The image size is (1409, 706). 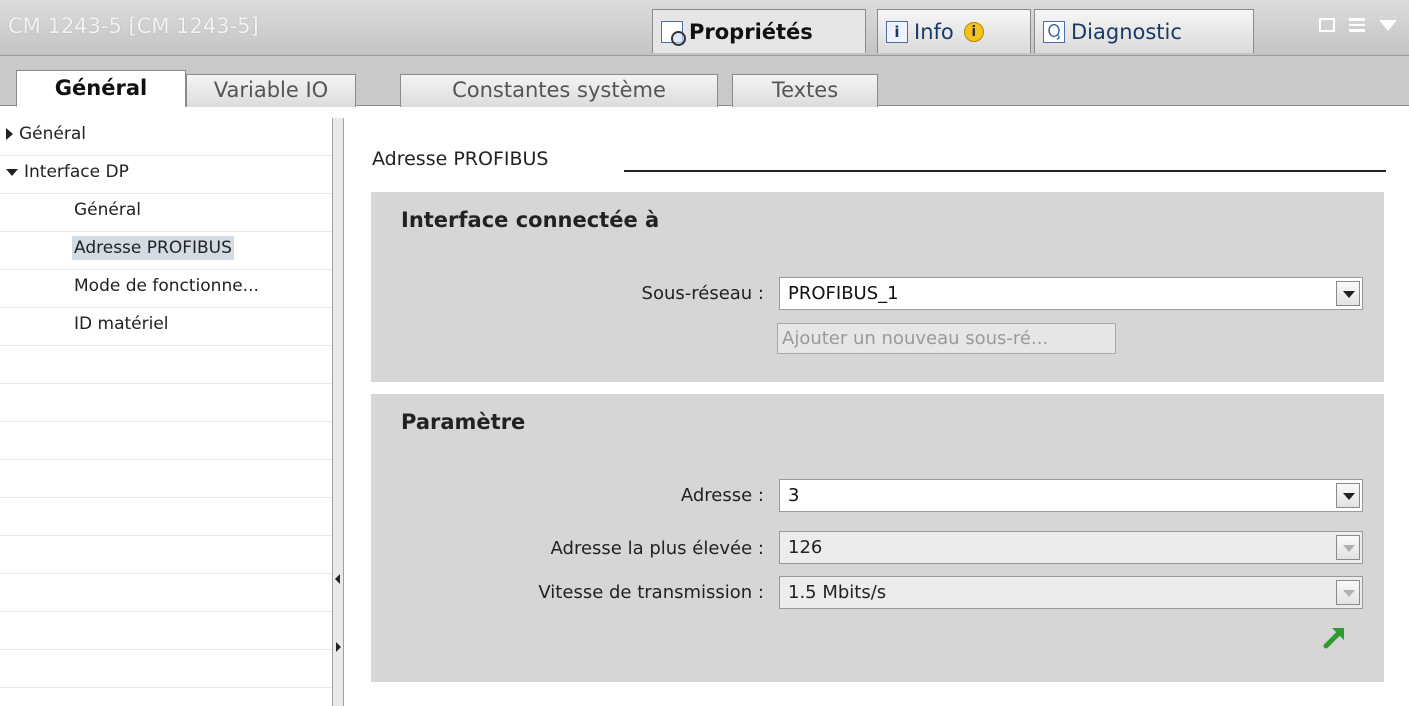 What do you see at coordinates (651, 592) in the screenshot?
I see `transmission-speed-label: Vitesse de transmission :` at bounding box center [651, 592].